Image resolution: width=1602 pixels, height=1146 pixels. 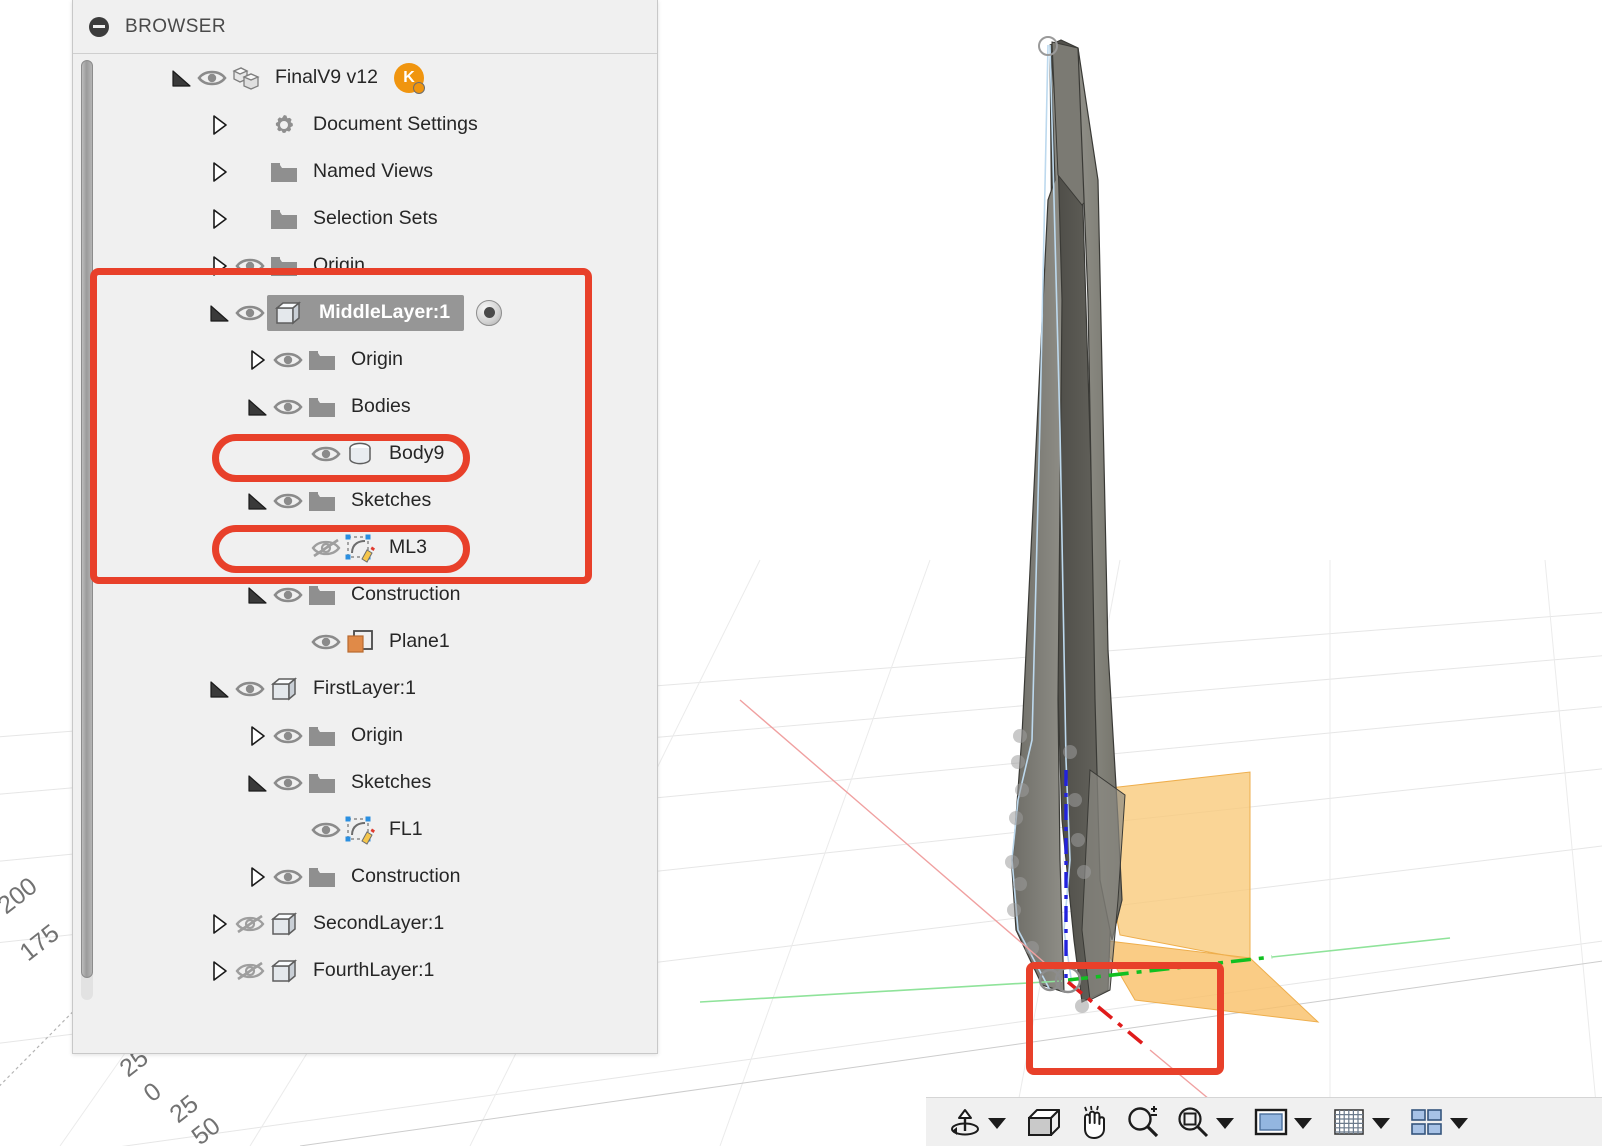 What do you see at coordinates (365, 77) in the screenshot?
I see `tree-row-root: FinalV9 v12 K` at bounding box center [365, 77].